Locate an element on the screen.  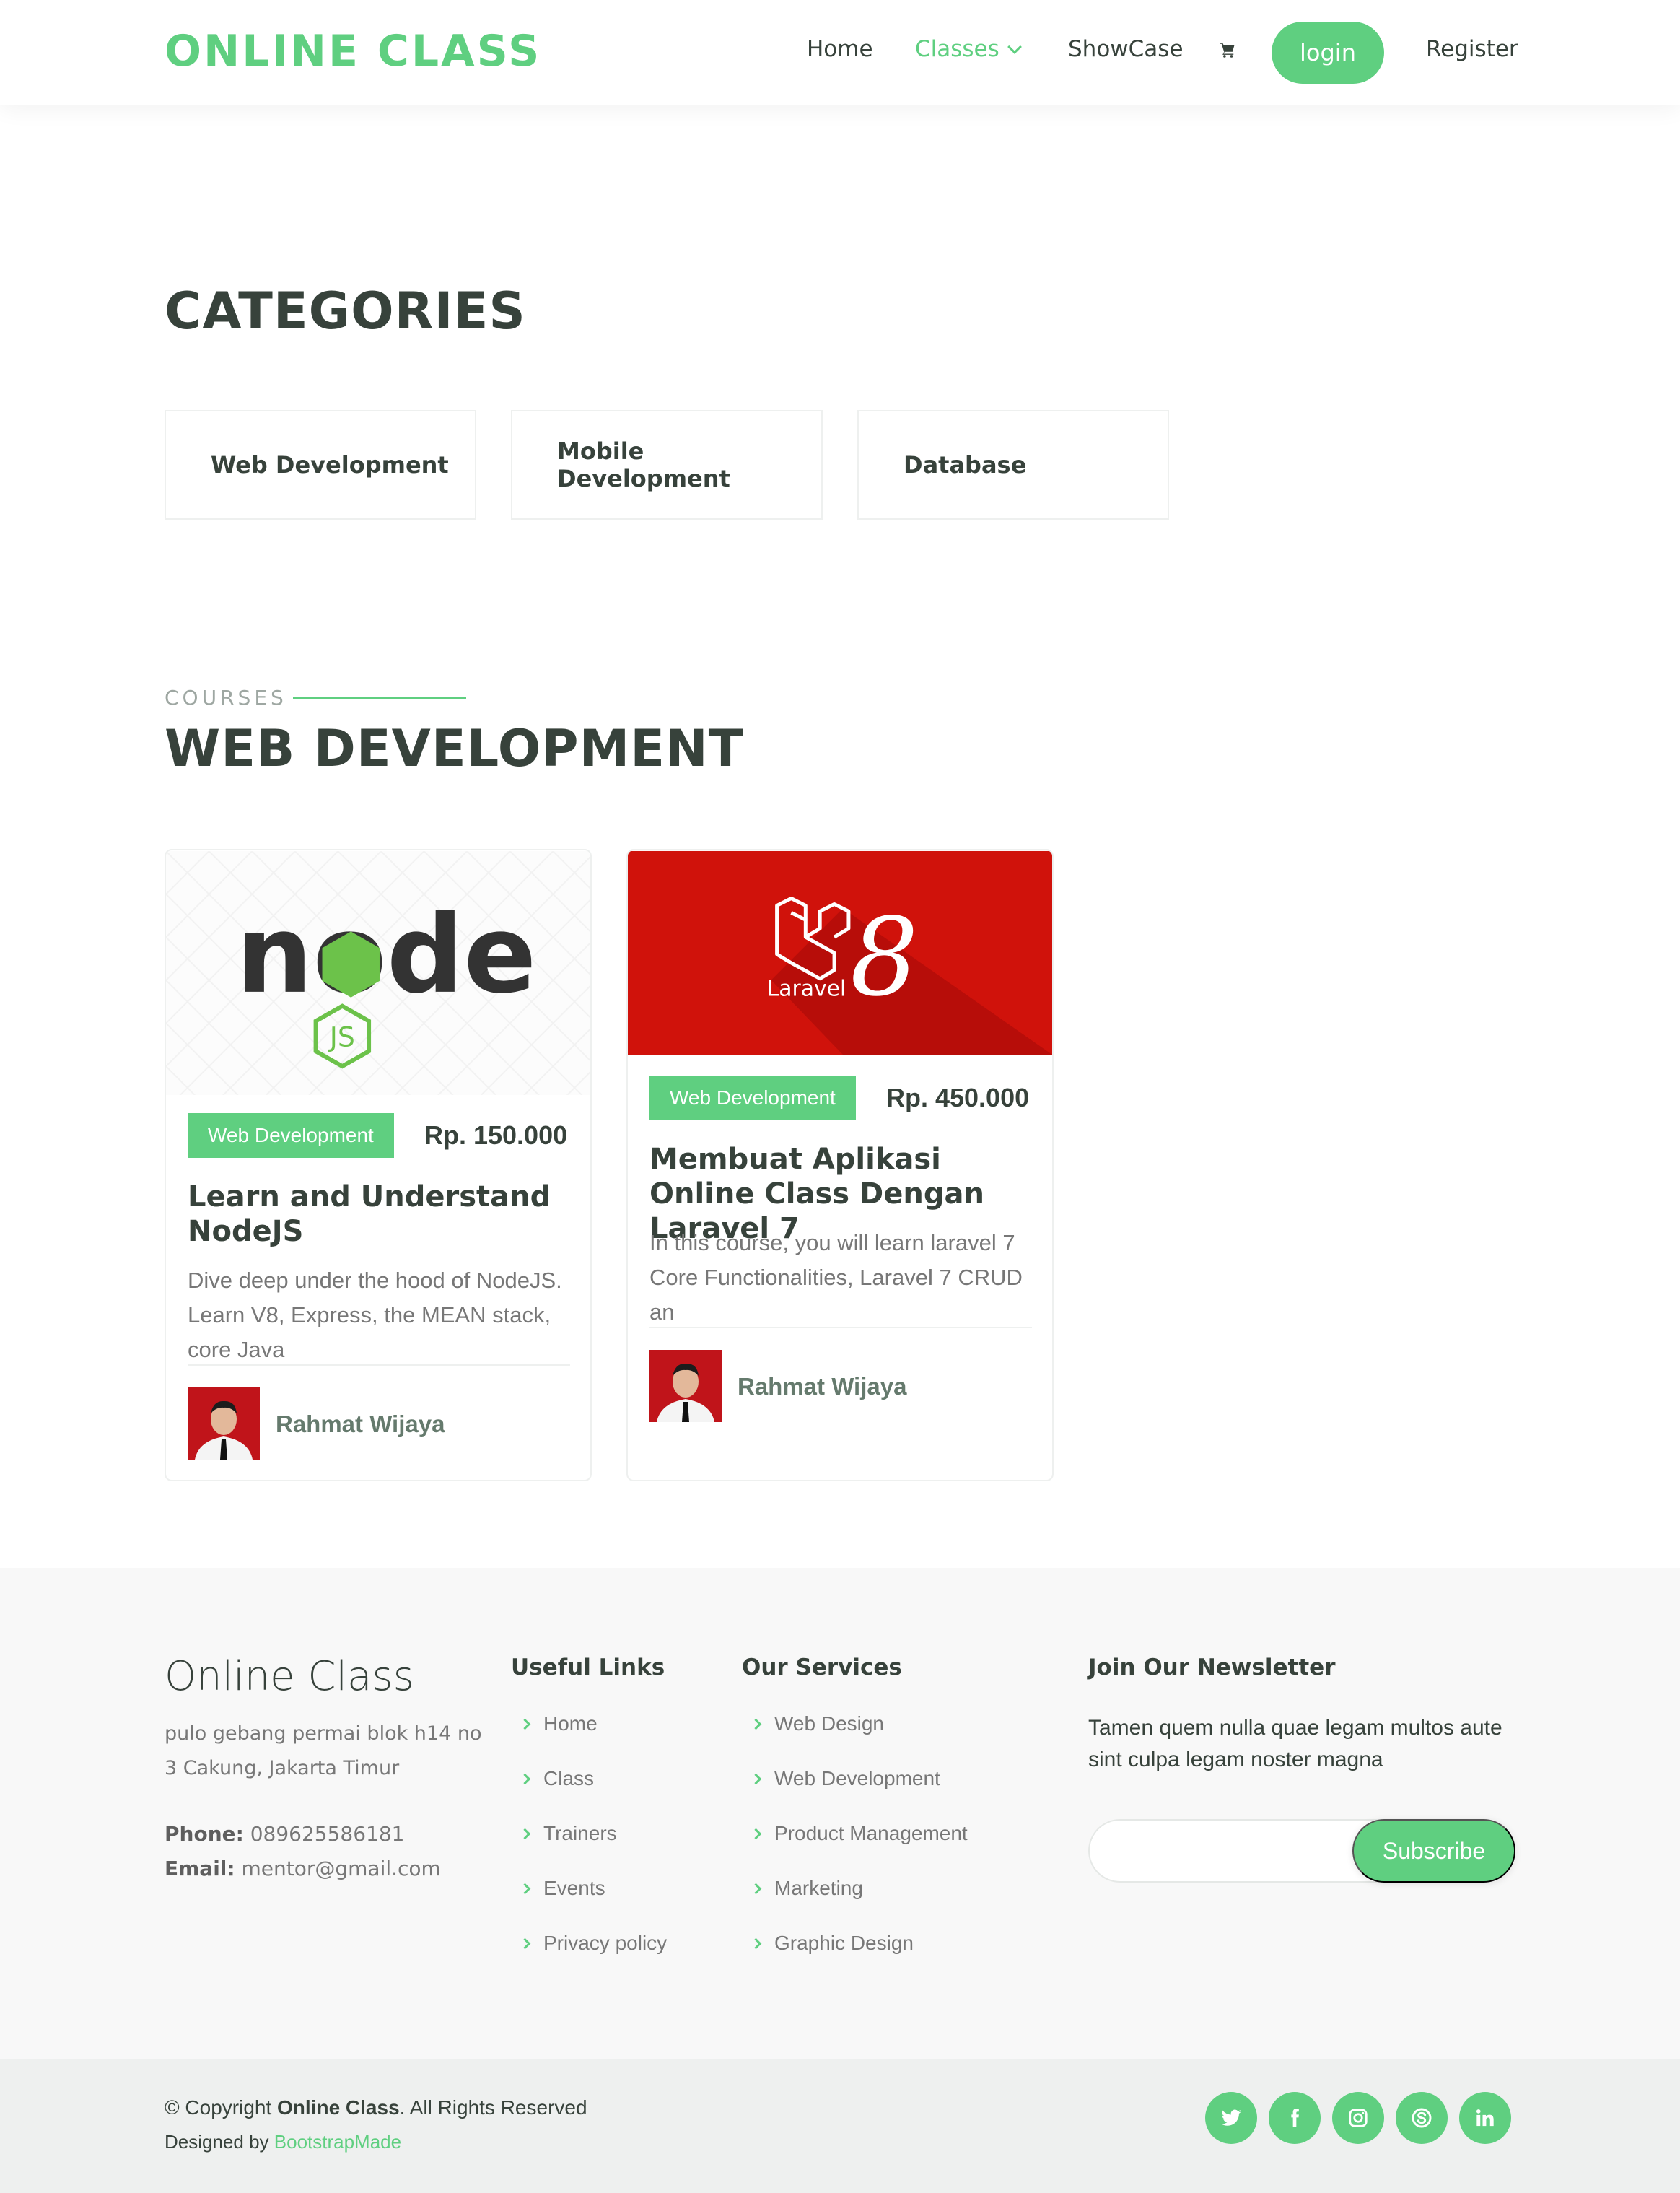
footer-link-events: Events is located at coordinates (562, 1888).